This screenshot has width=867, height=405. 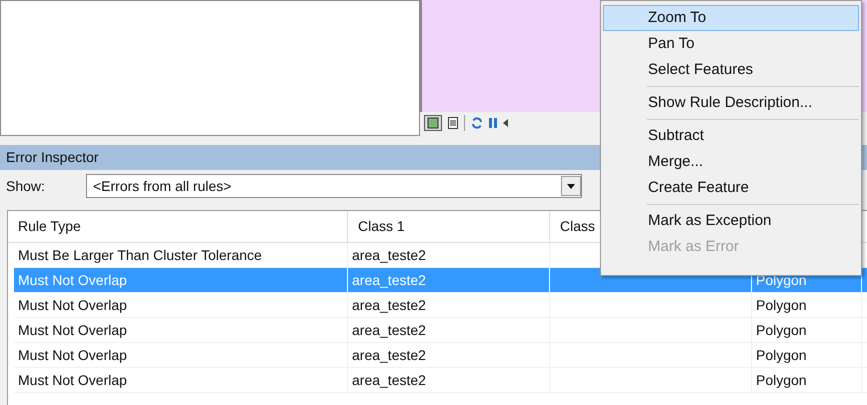 What do you see at coordinates (178, 226) in the screenshot?
I see `column-header: Rule Type` at bounding box center [178, 226].